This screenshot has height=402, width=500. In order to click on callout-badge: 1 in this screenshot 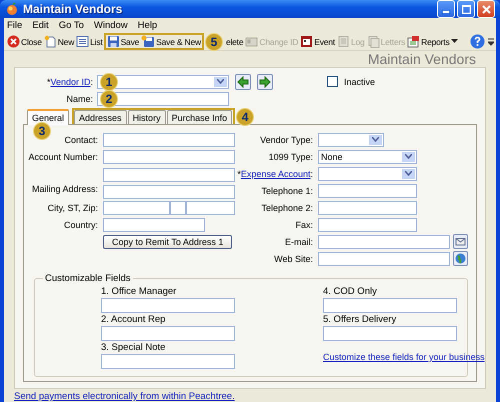, I will do `click(109, 81)`.